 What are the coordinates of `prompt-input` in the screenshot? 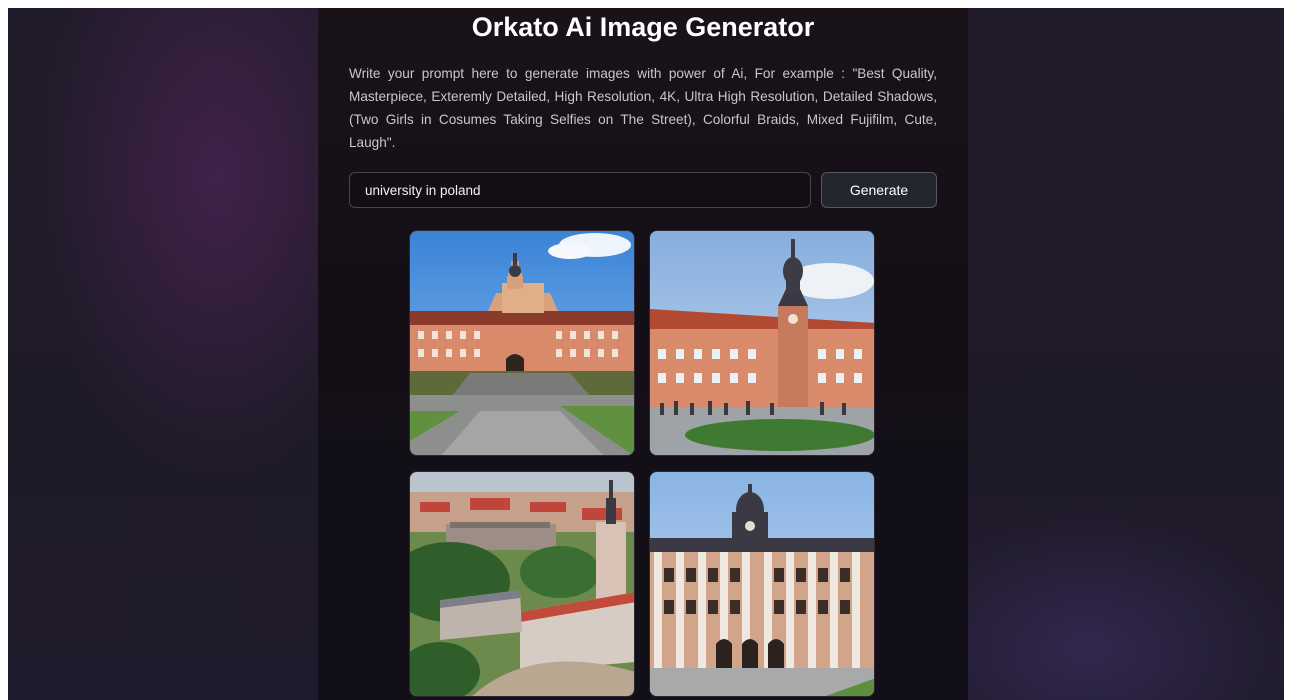 It's located at (580, 190).